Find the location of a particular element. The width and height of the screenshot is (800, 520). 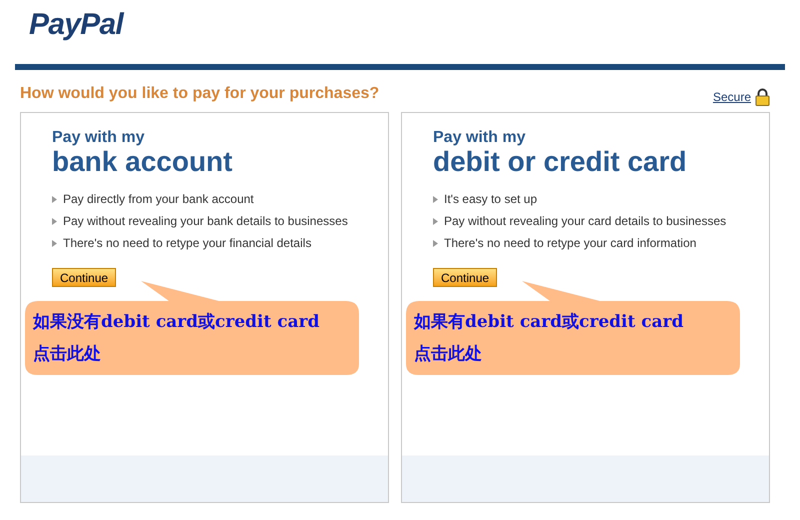

secure-link: Secure is located at coordinates (731, 97).